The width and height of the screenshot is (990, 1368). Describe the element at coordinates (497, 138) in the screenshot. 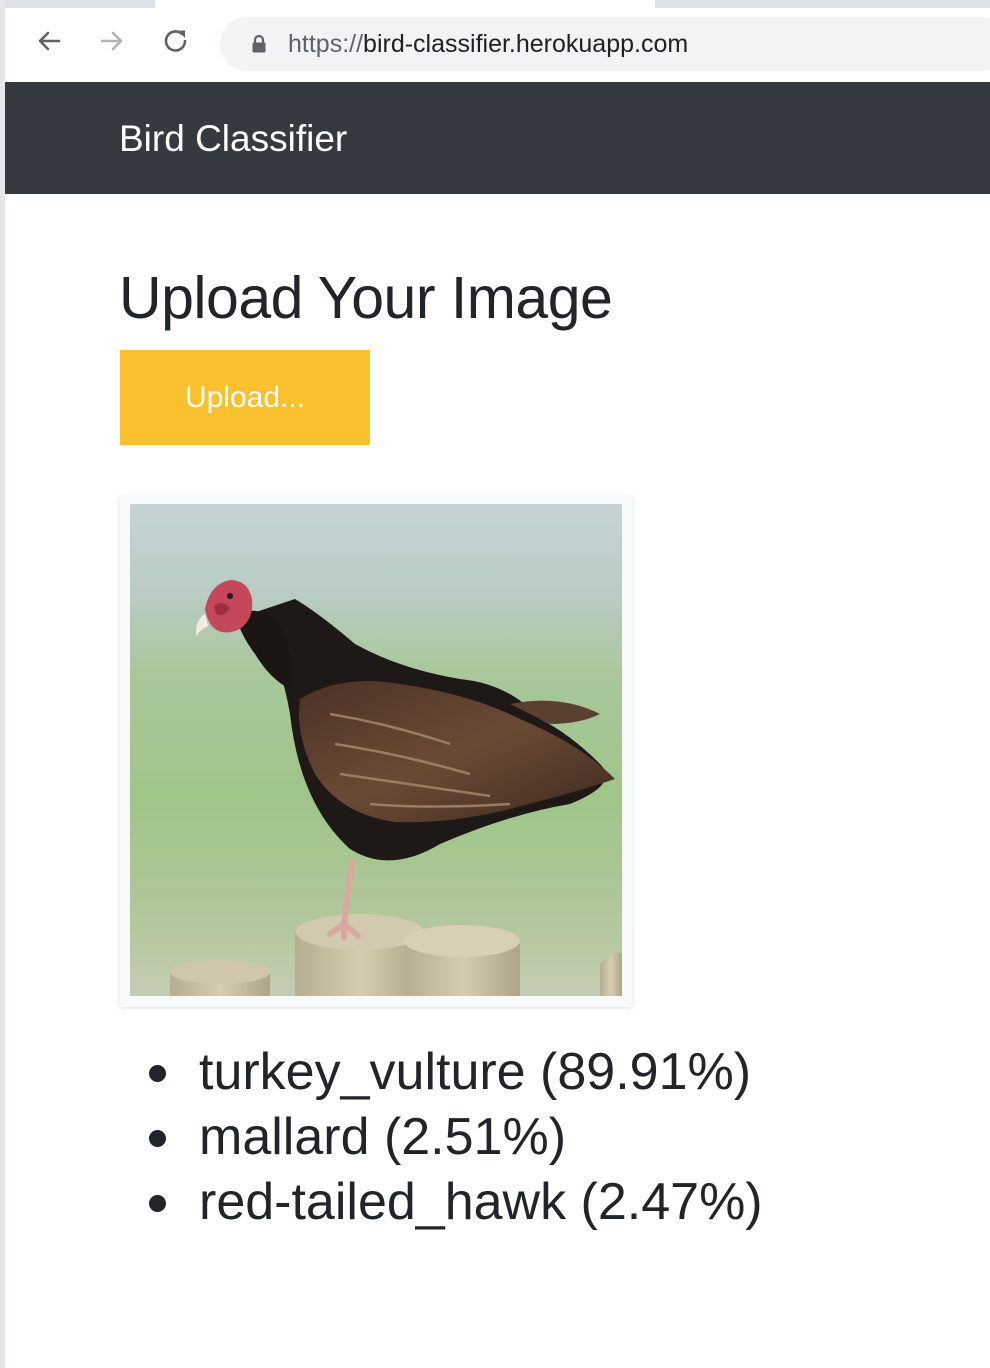

I see `navbar: Bird Classifier` at that location.